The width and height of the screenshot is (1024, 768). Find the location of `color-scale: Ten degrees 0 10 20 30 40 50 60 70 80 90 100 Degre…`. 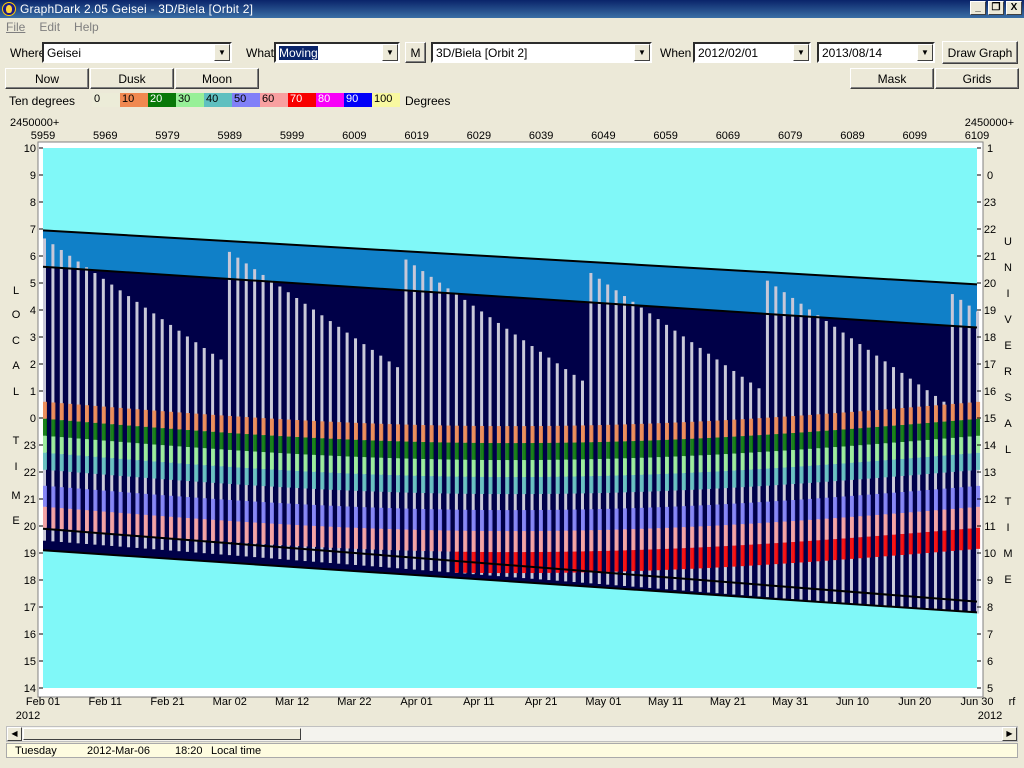

color-scale: Ten degrees 0 10 20 30 40 50 60 70 80 90 100 Degre… is located at coordinates (512, 100).